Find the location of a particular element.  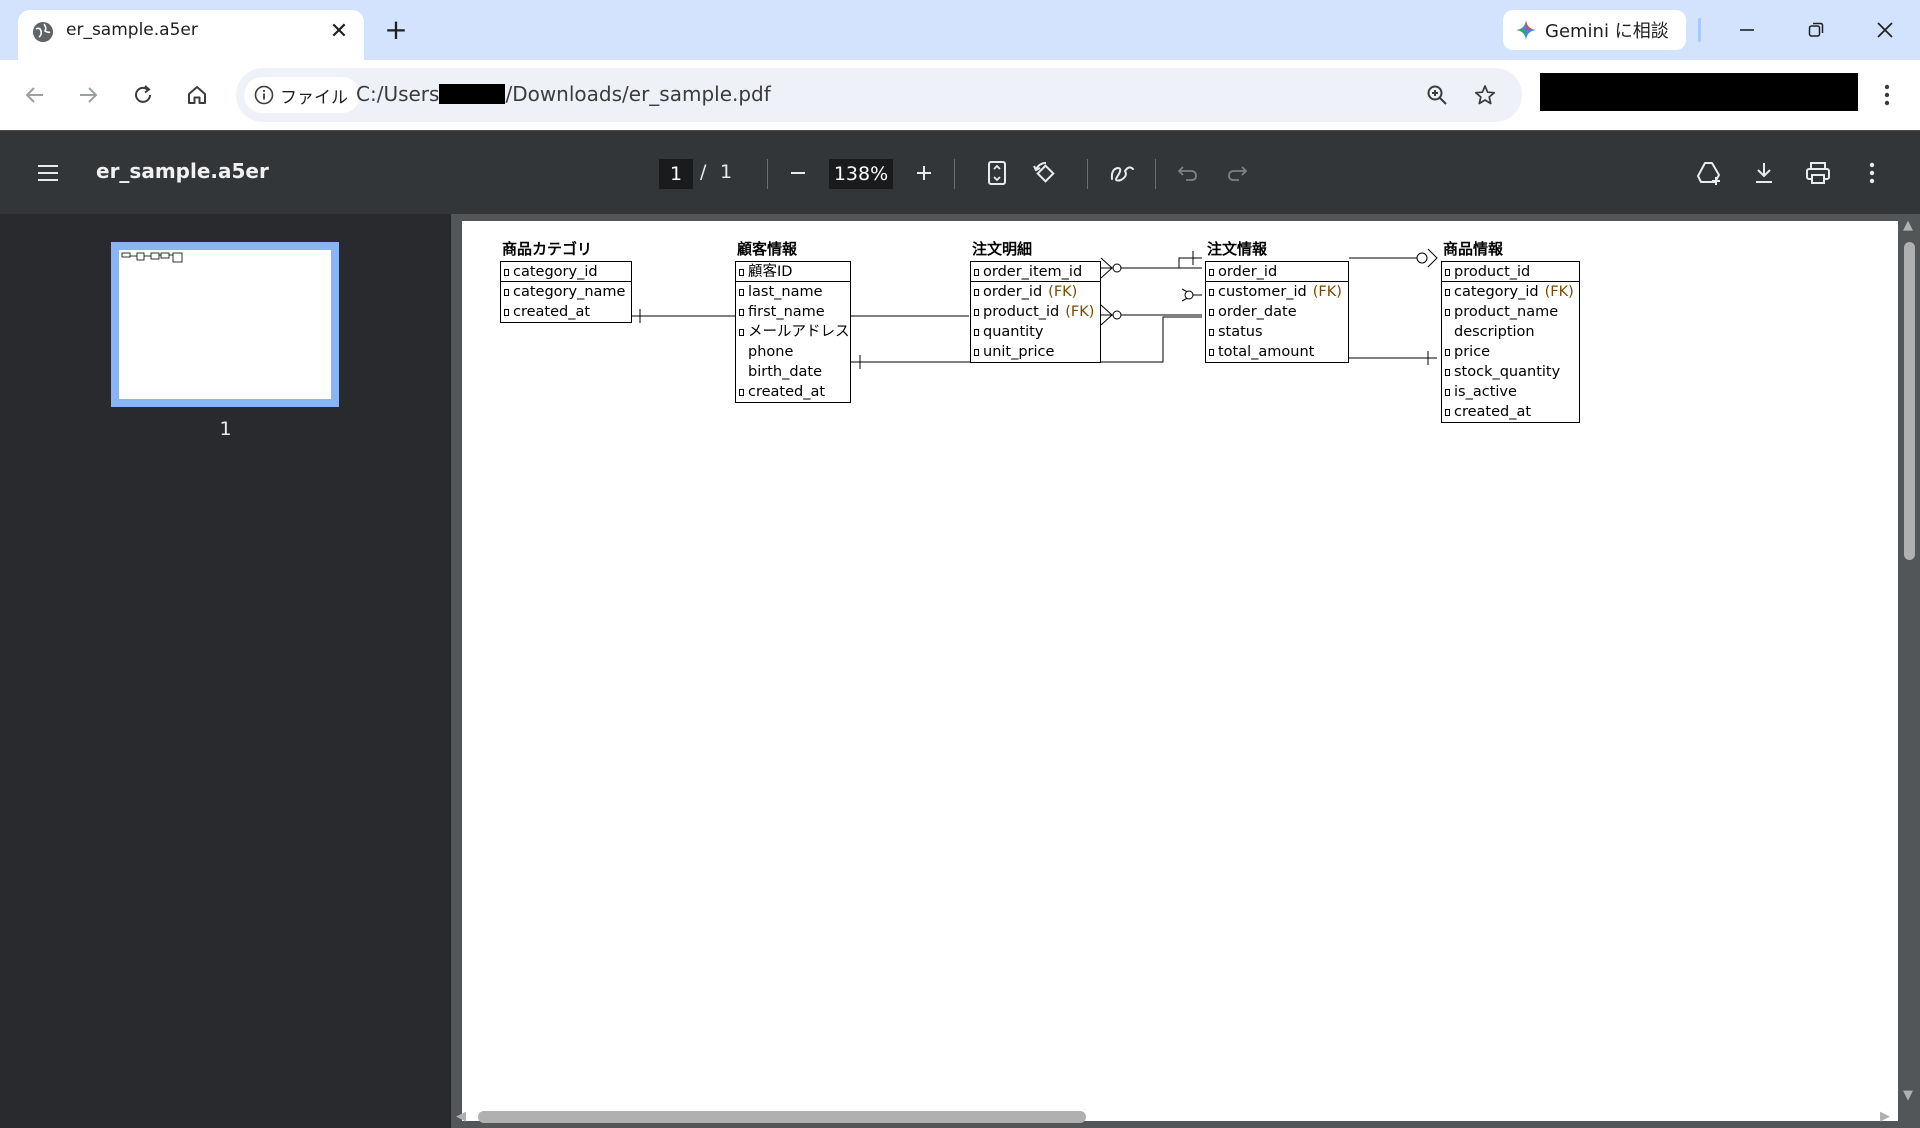

foreign-key-label: (FK) is located at coordinates (1080, 312).